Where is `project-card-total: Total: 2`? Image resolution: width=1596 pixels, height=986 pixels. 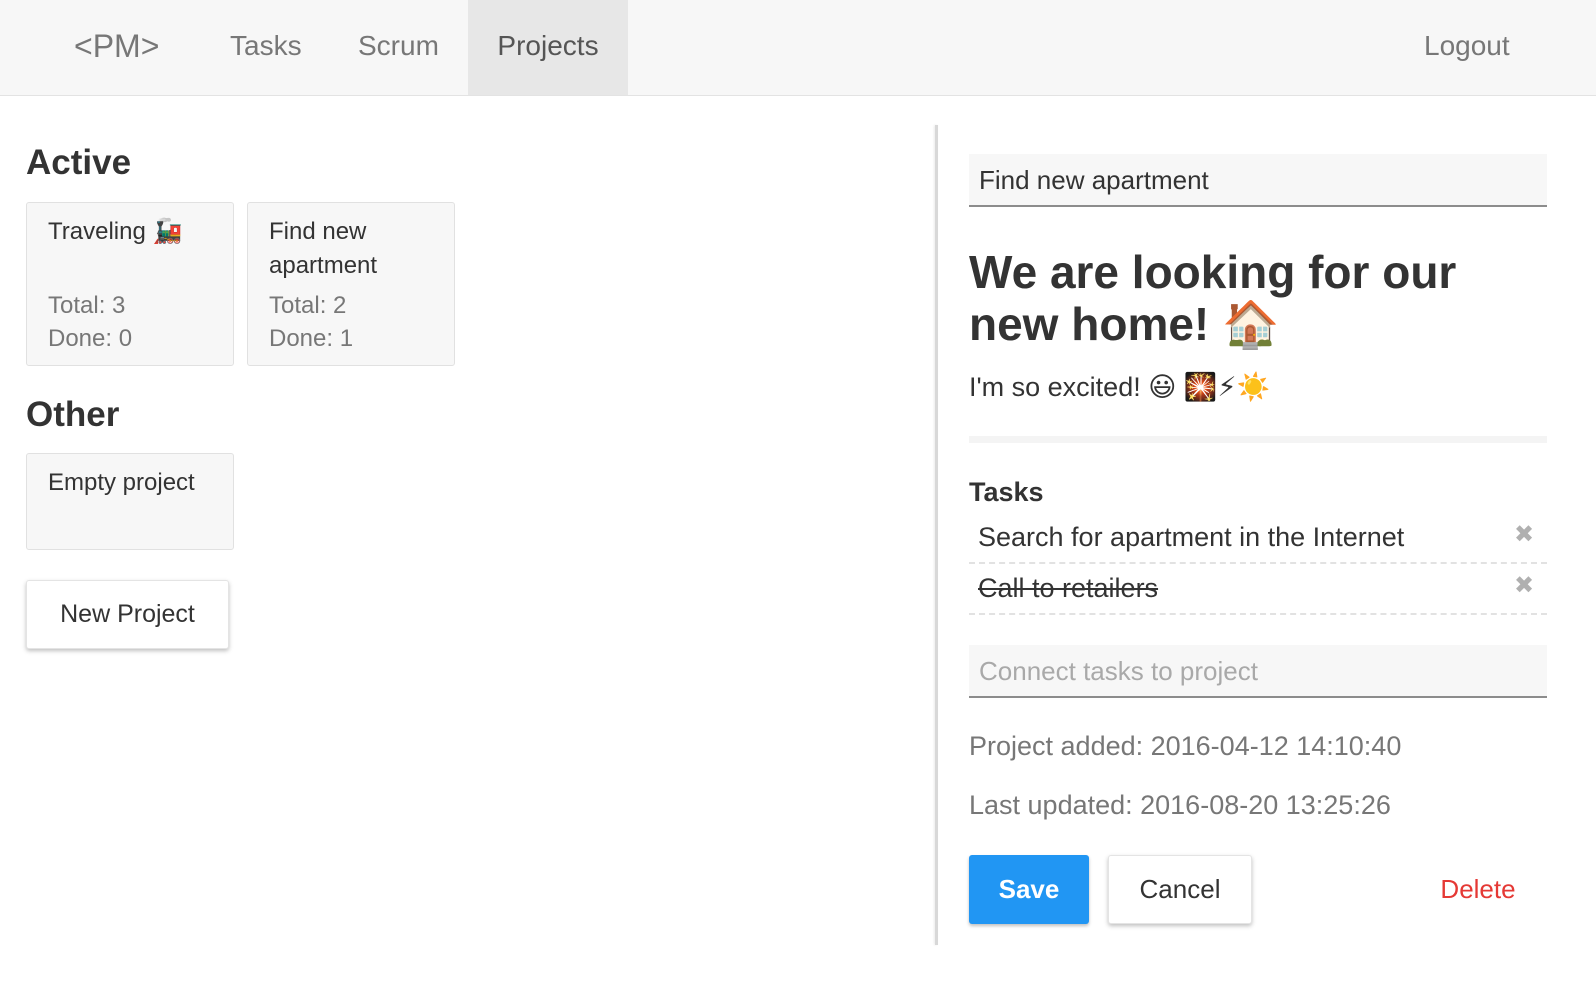 project-card-total: Total: 2 is located at coordinates (308, 305).